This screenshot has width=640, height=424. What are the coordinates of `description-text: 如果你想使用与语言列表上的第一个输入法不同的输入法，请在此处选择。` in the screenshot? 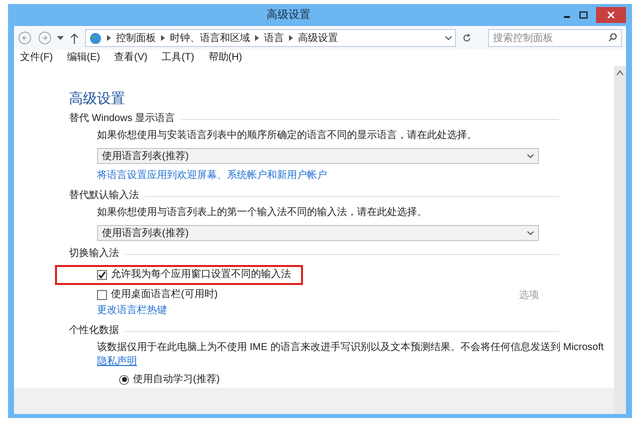 It's located at (262, 213).